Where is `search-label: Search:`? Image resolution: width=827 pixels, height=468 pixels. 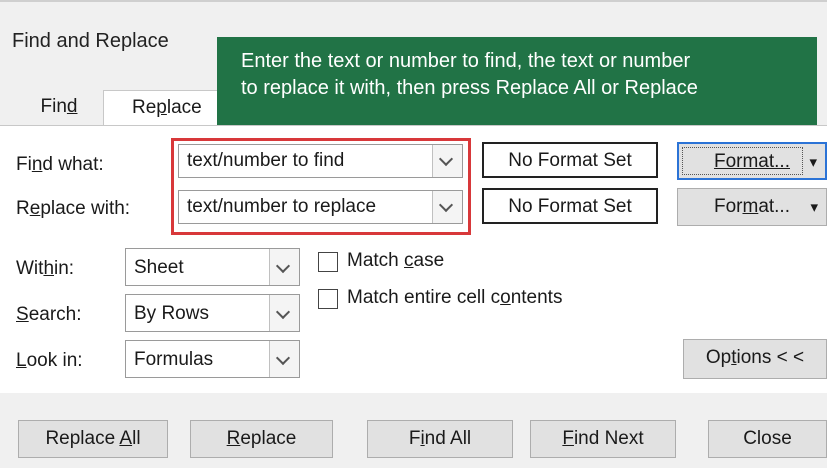
search-label: Search: is located at coordinates (49, 314).